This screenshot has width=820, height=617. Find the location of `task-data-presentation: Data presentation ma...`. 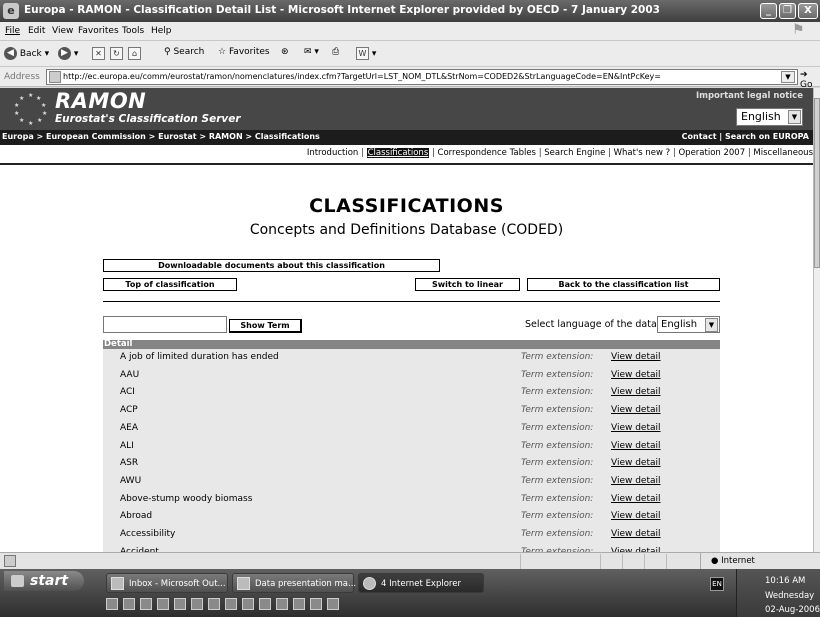

task-data-presentation: Data presentation ma... is located at coordinates (294, 583).